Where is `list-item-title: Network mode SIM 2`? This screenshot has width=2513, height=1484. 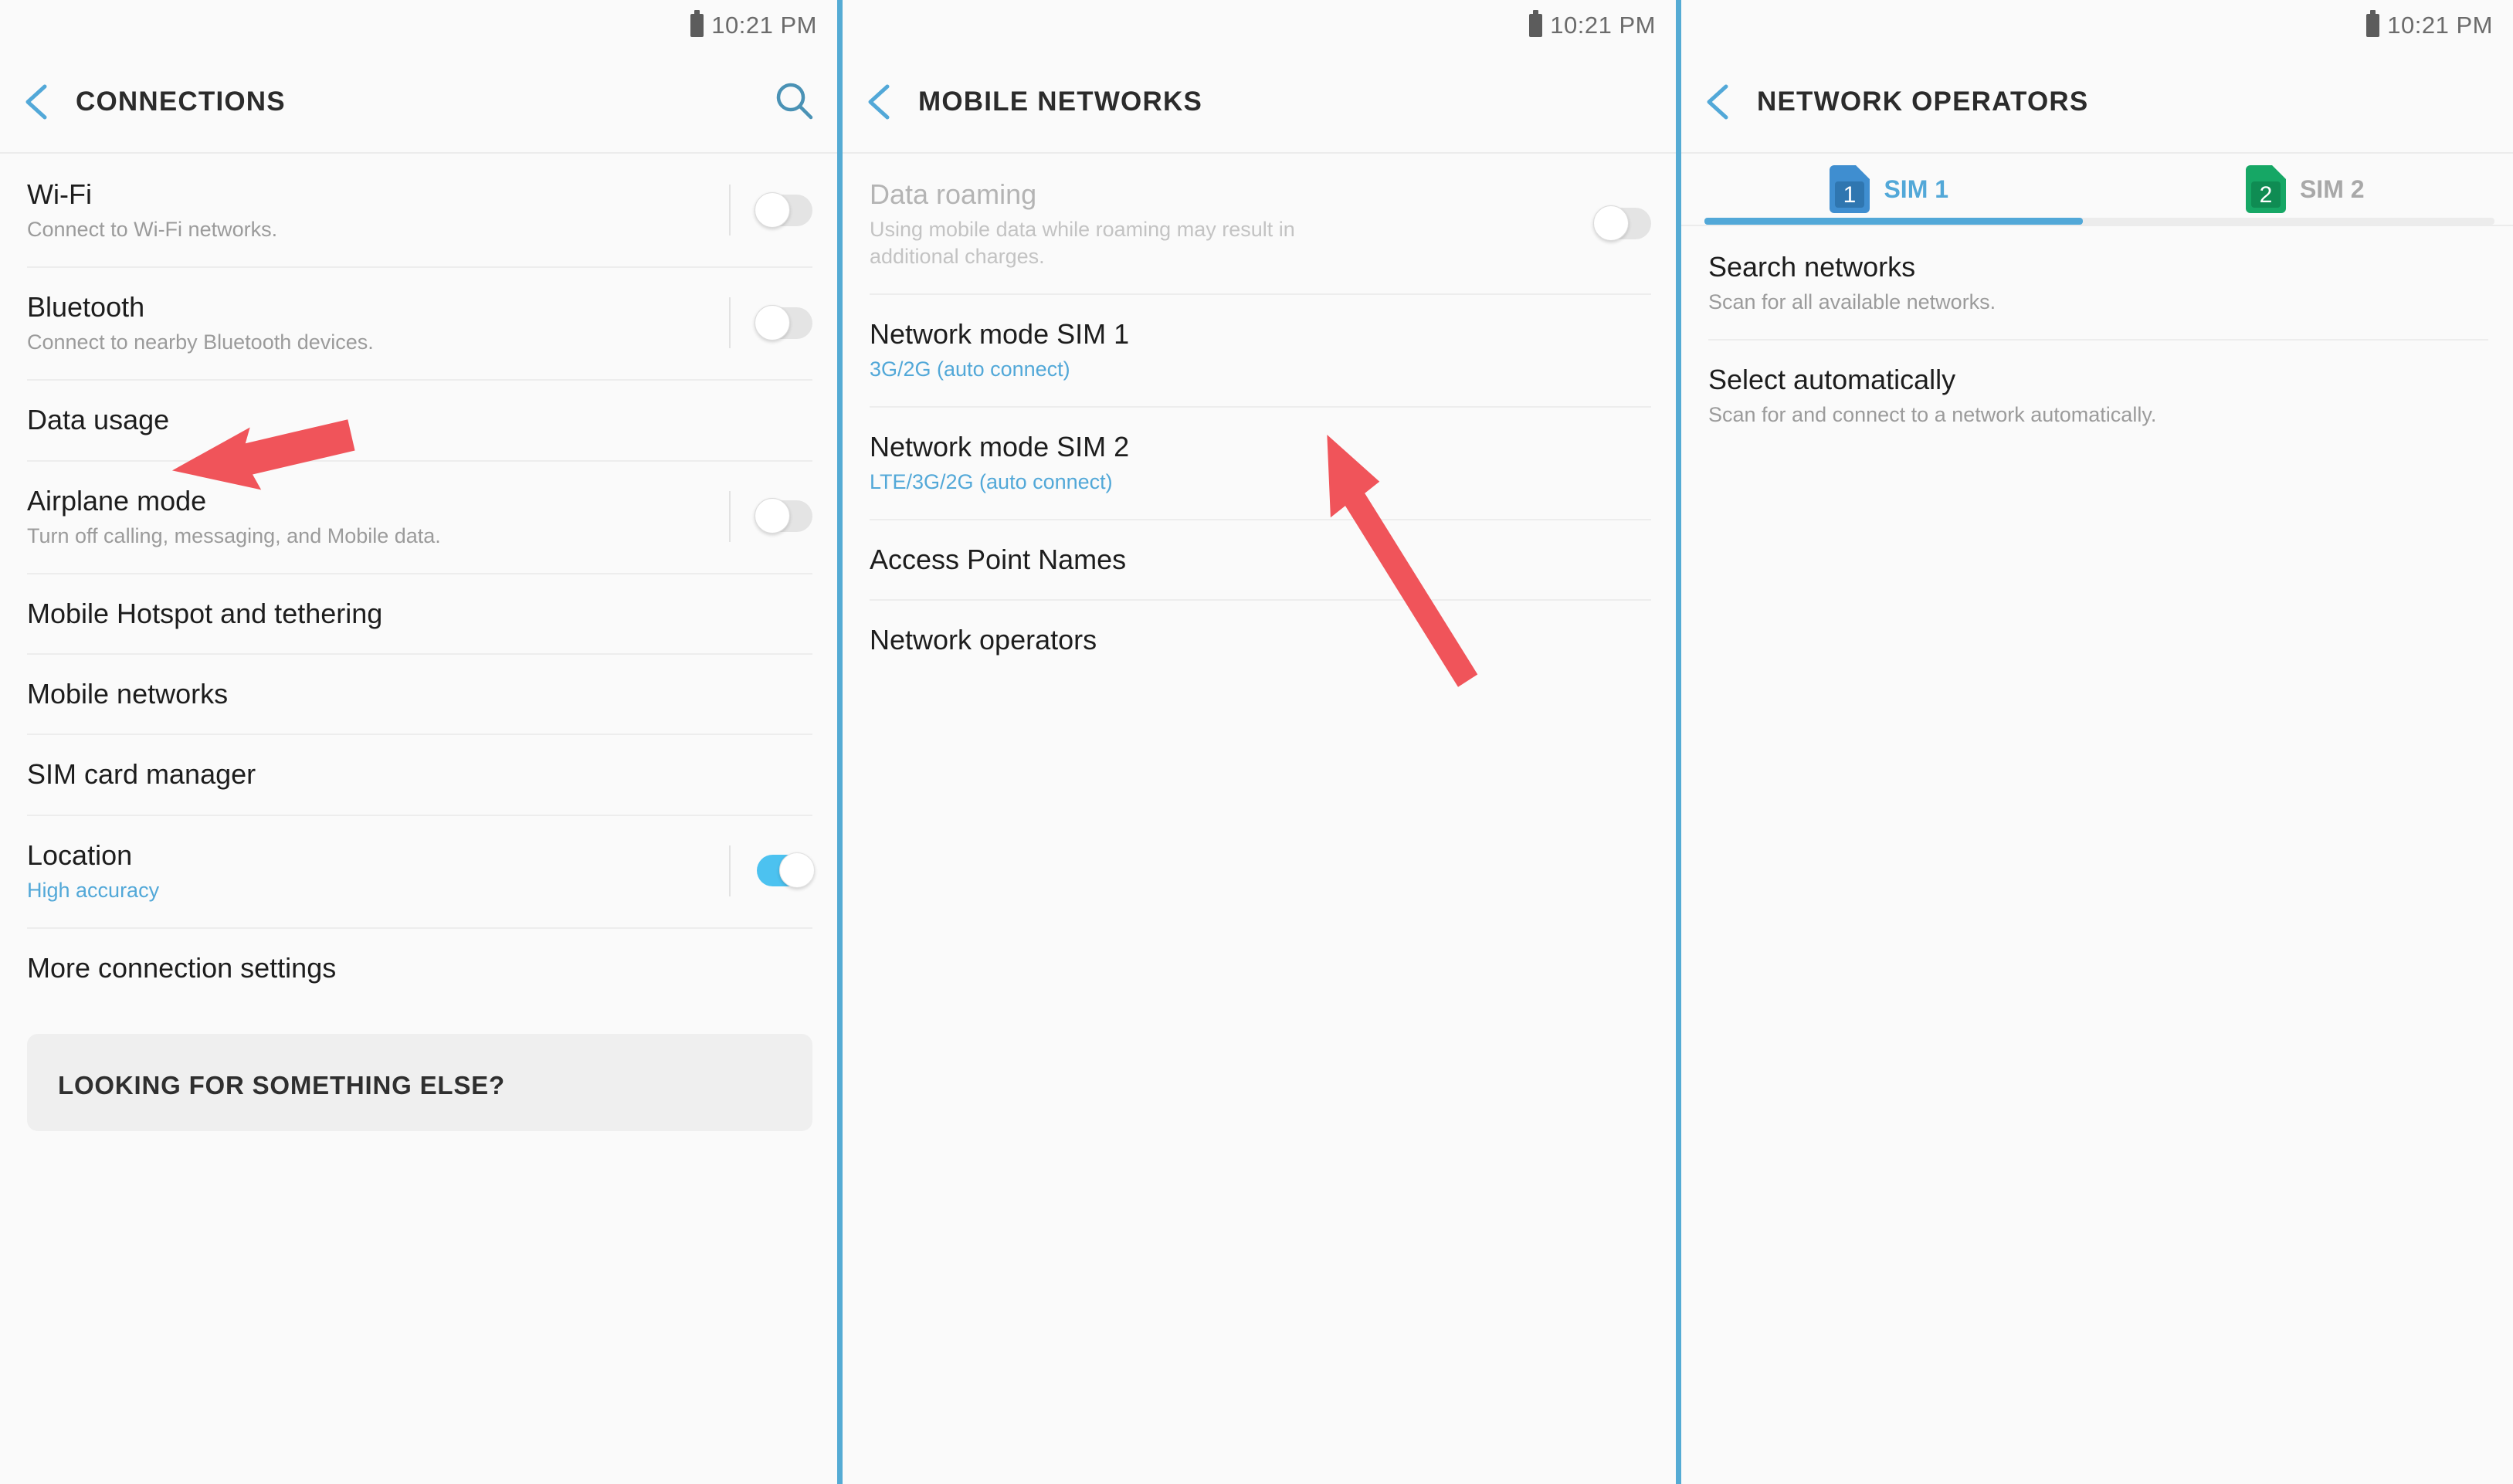
list-item-title: Network mode SIM 2 is located at coordinates (1000, 446).